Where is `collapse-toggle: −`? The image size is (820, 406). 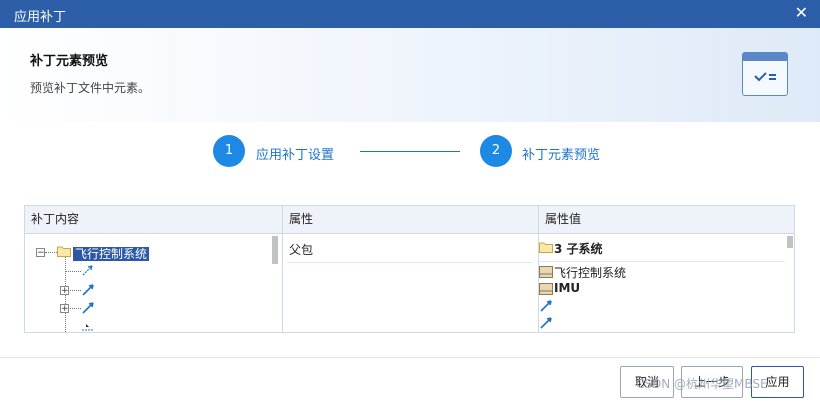
collapse-toggle: − is located at coordinates (40, 253).